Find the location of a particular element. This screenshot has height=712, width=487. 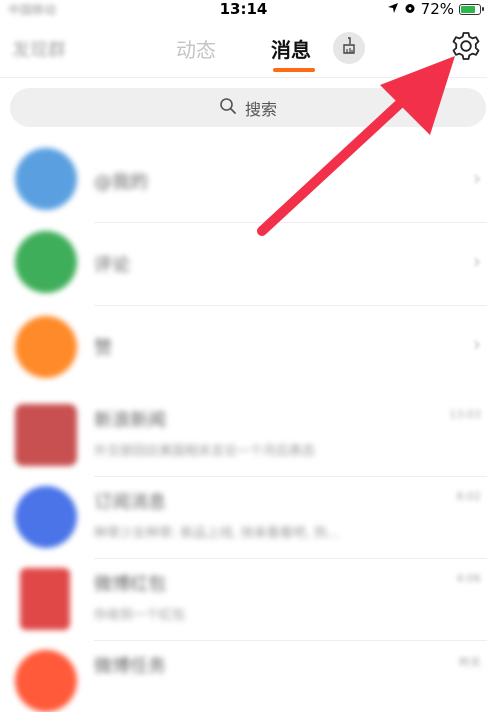

broom-icon is located at coordinates (349, 48).